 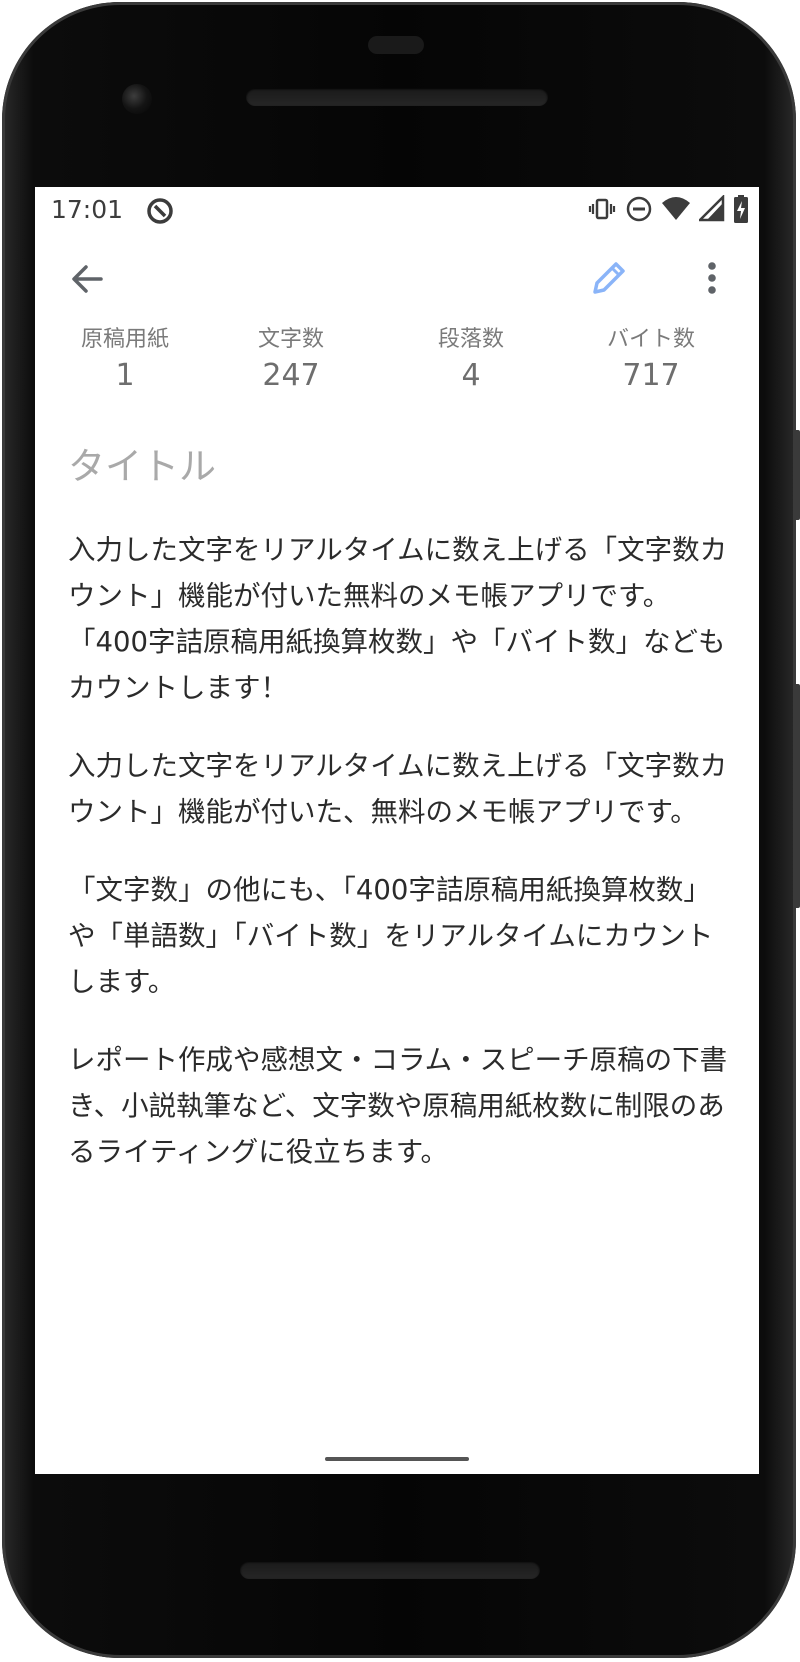 What do you see at coordinates (797, 475) in the screenshot?
I see `power-button` at bounding box center [797, 475].